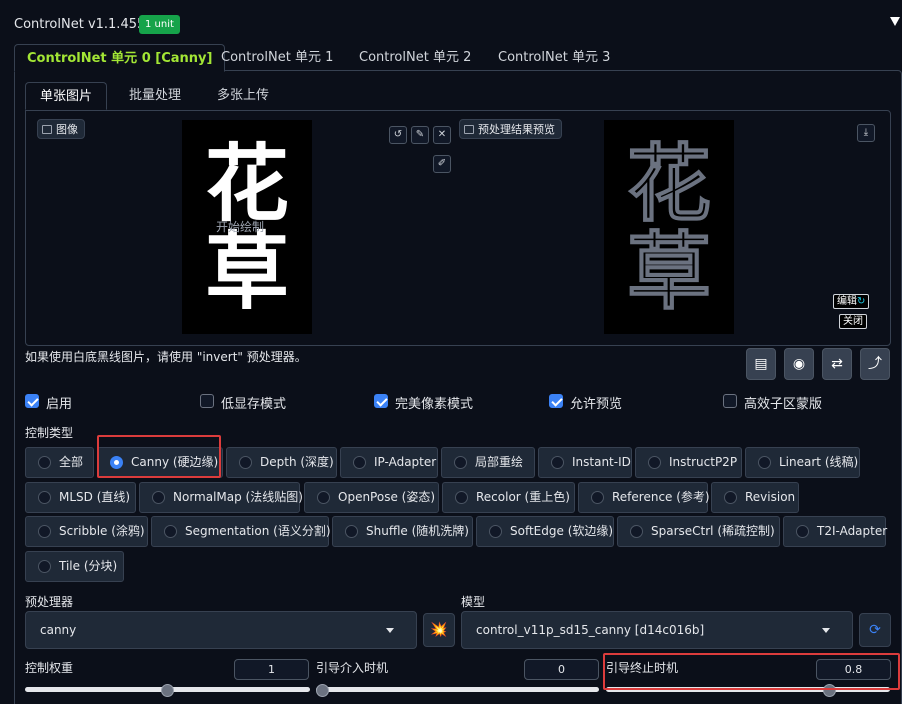  I want to click on allow-preview-checkbox, so click(556, 401).